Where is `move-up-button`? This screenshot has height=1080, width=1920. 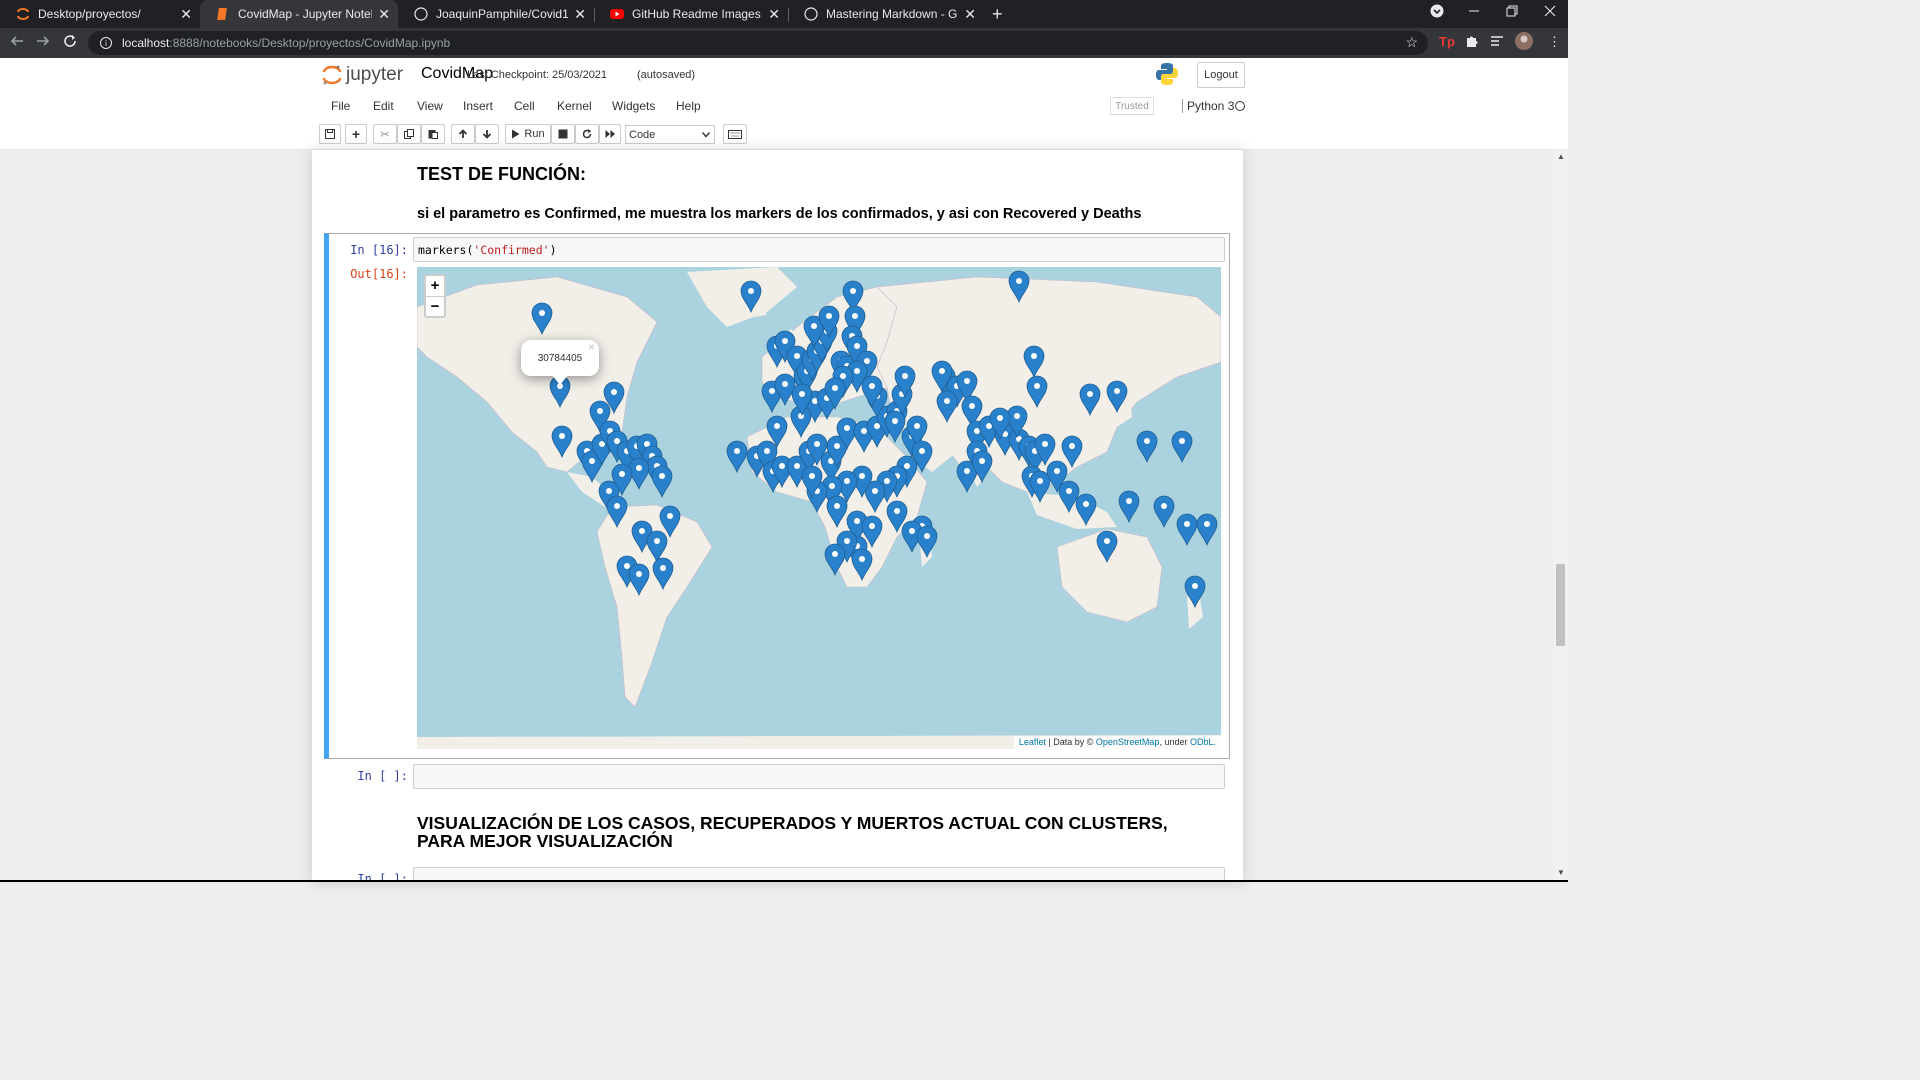
move-up-button is located at coordinates (463, 134).